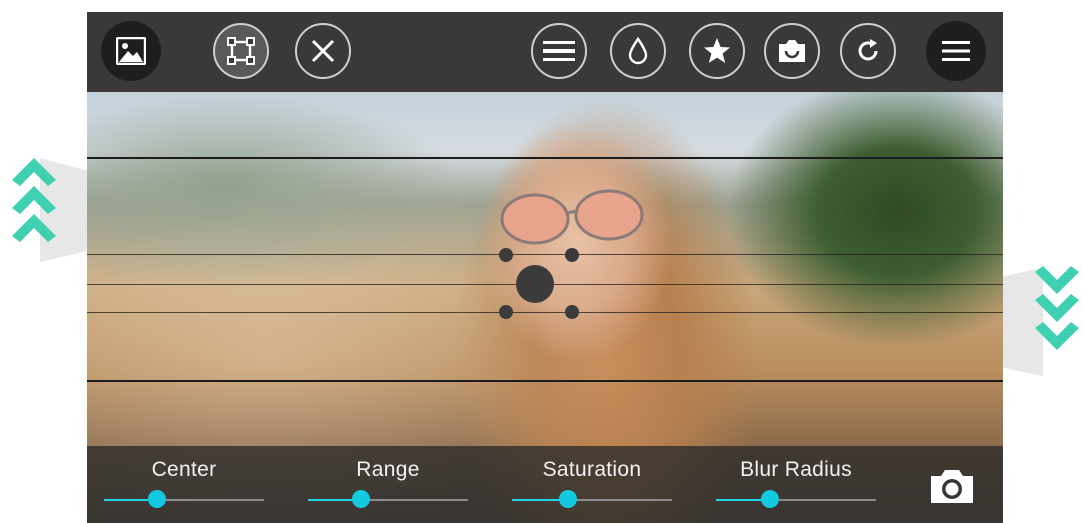 The height and width of the screenshot is (523, 1083). I want to click on selfie-camera-icon, so click(792, 51).